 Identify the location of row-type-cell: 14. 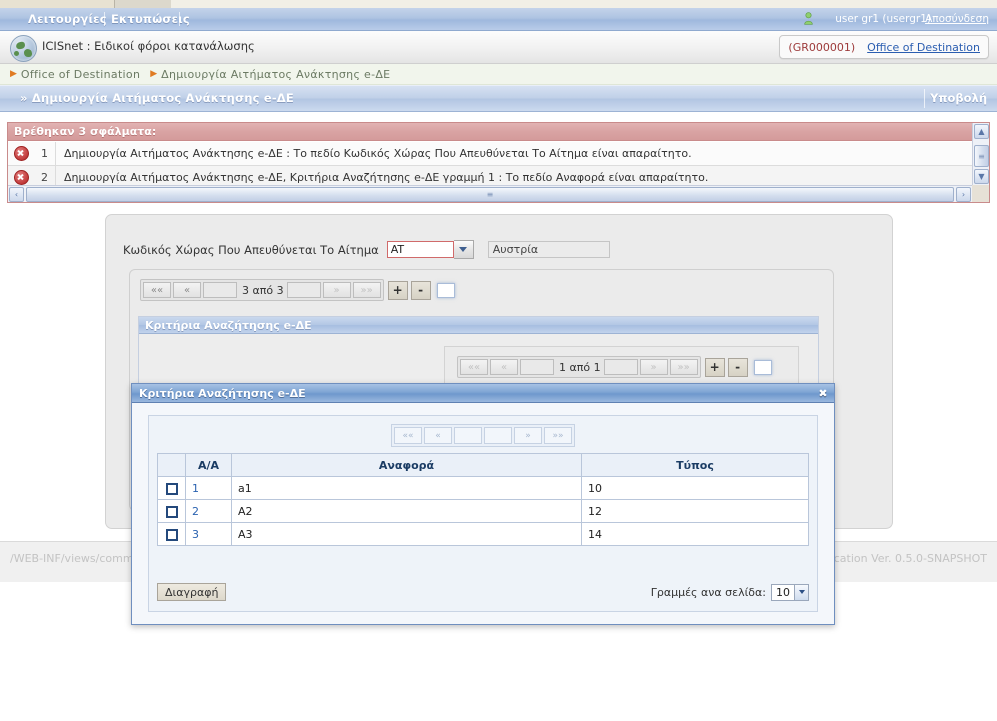
(695, 534).